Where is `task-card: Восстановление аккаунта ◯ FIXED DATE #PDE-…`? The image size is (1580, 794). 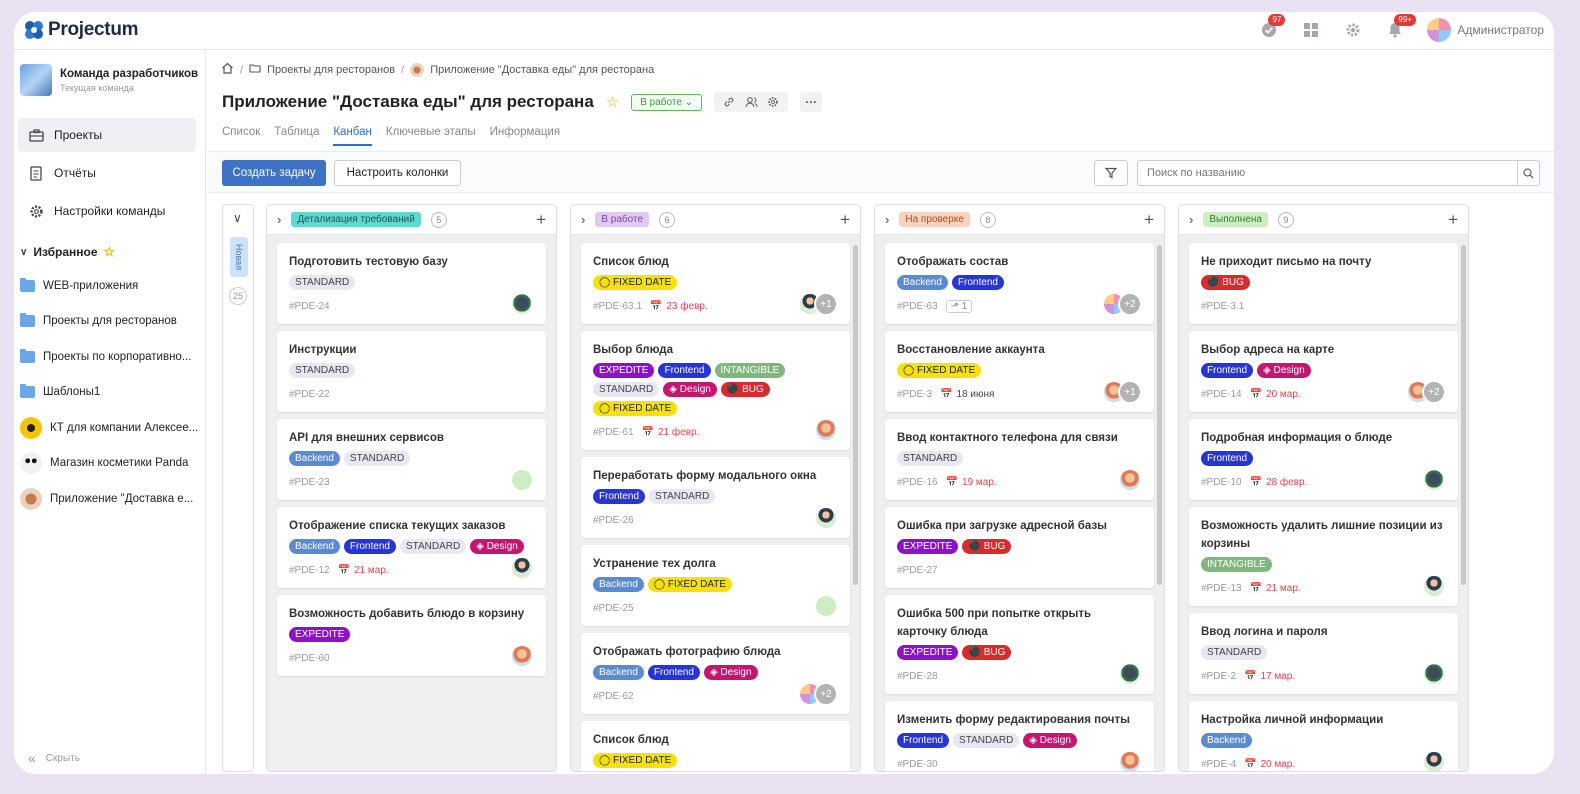 task-card: Восстановление аккаунта ◯ FIXED DATE #PDE-… is located at coordinates (1019, 371).